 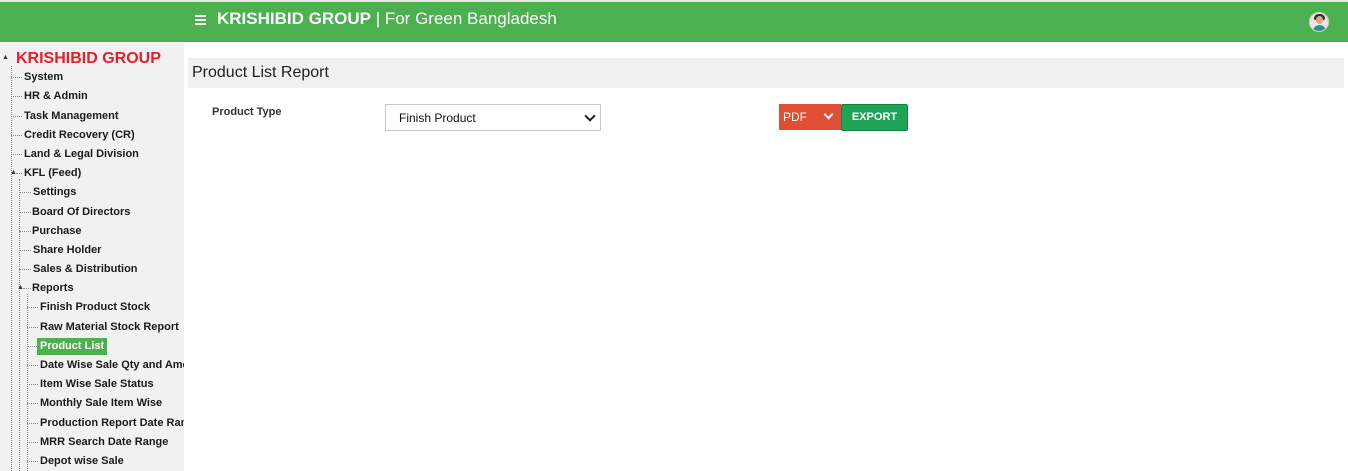 I want to click on sidebar-item-share-holder: Share Holder, so click(x=92, y=250).